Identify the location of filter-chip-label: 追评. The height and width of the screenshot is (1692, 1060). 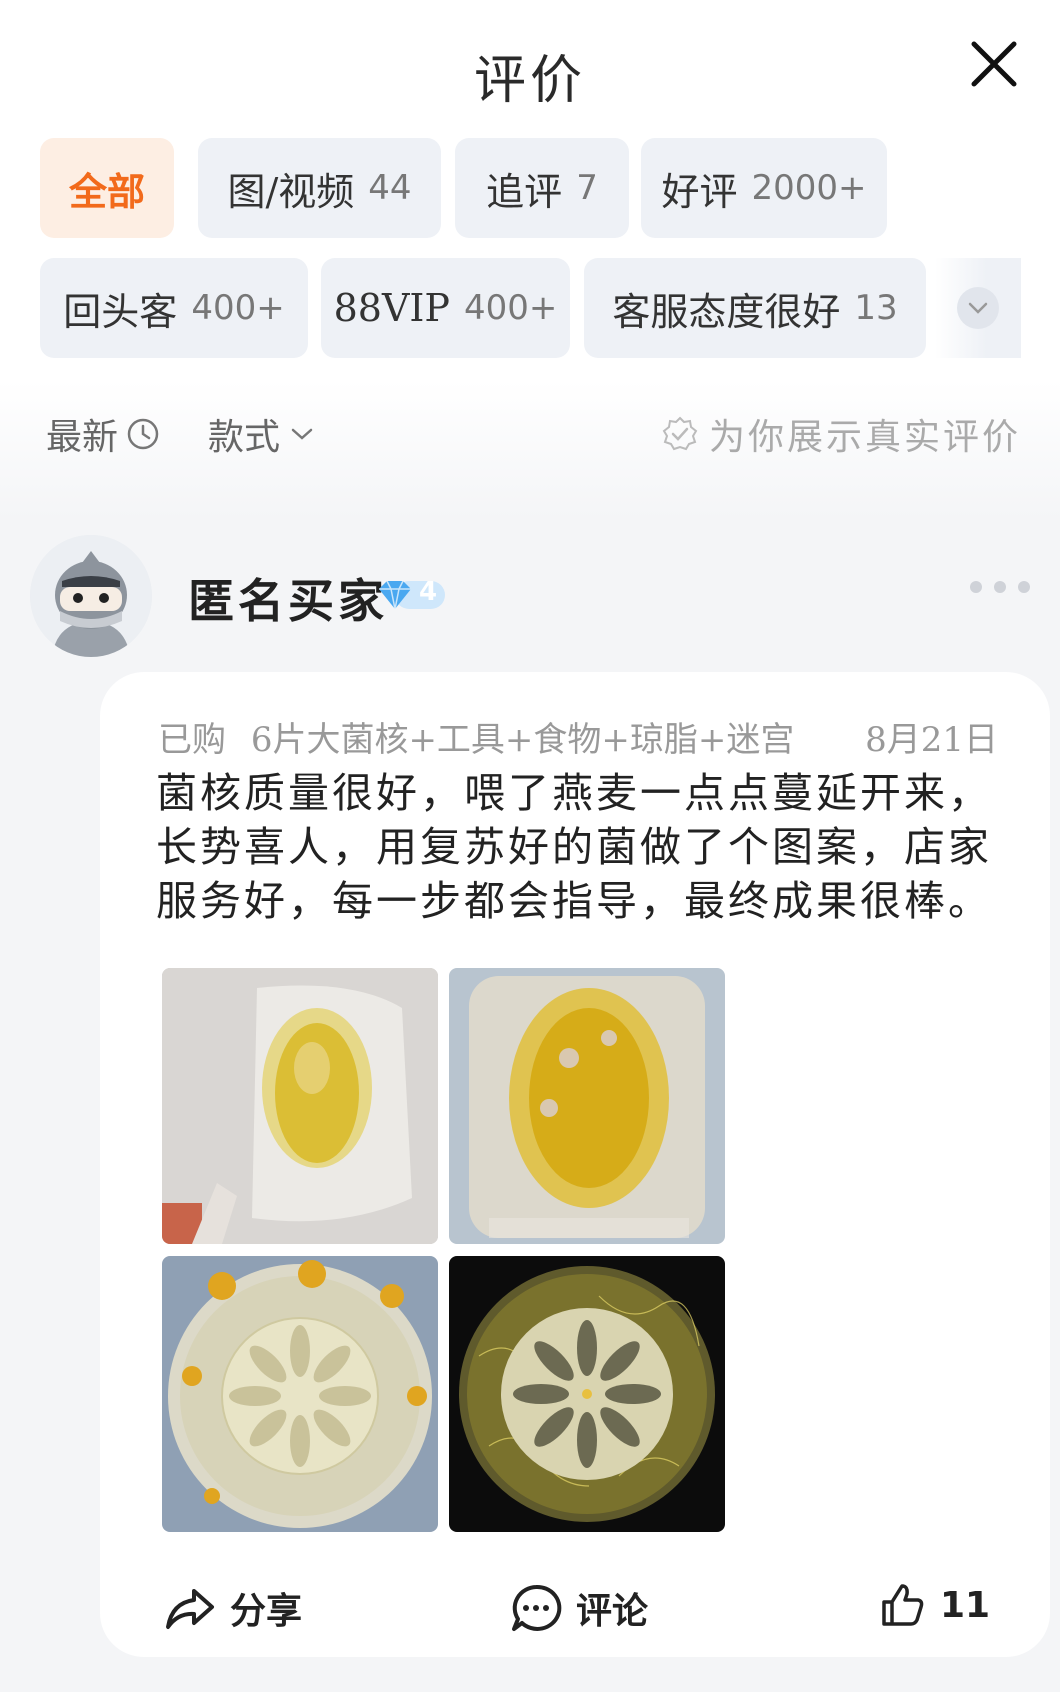
(524, 191).